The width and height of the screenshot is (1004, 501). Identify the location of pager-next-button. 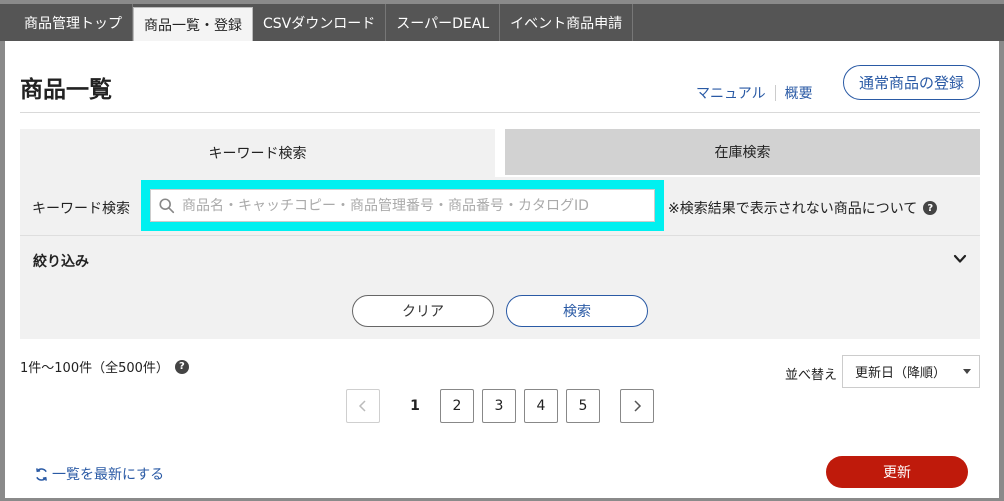
(637, 406).